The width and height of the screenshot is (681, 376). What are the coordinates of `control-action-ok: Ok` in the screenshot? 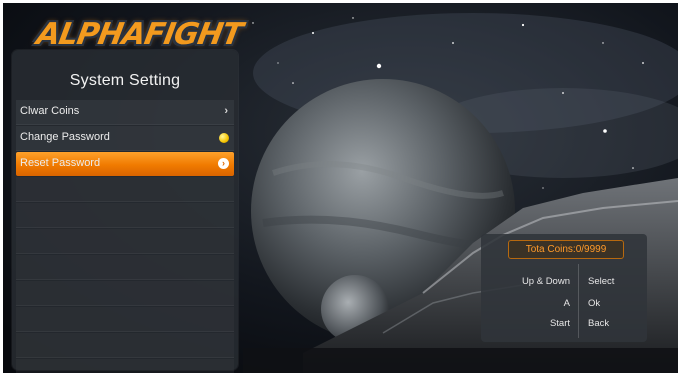 It's located at (594, 303).